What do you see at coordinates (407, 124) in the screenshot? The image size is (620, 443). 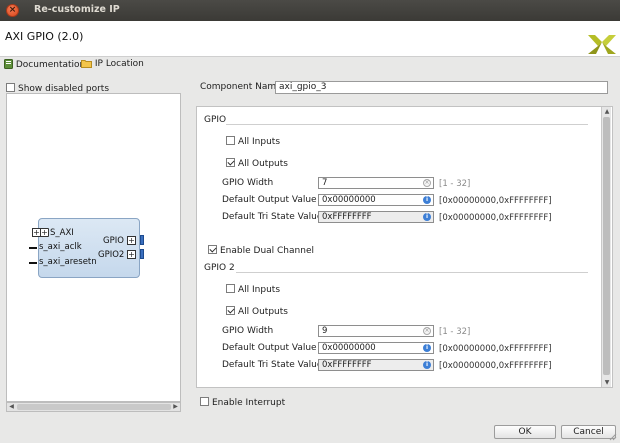 I see `gpio-section-rule` at bounding box center [407, 124].